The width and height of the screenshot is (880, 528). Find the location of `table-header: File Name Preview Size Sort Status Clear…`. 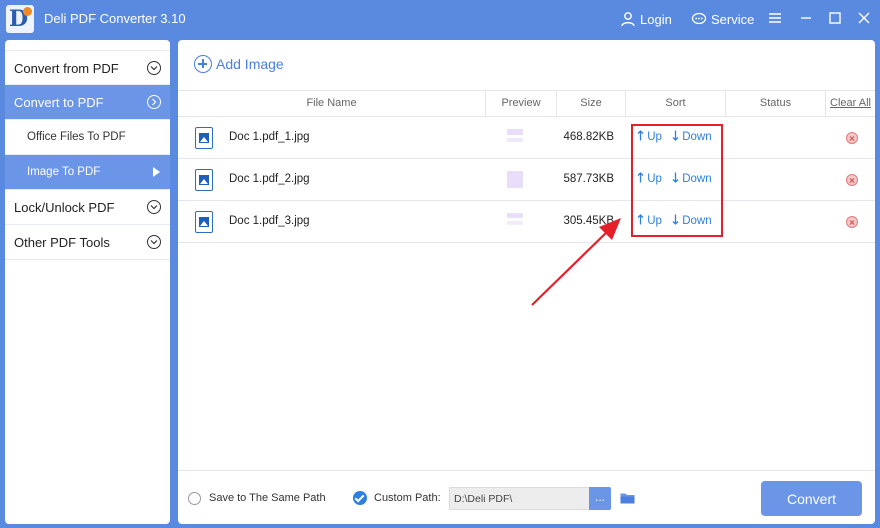

table-header: File Name Preview Size Sort Status Clear… is located at coordinates (526, 103).